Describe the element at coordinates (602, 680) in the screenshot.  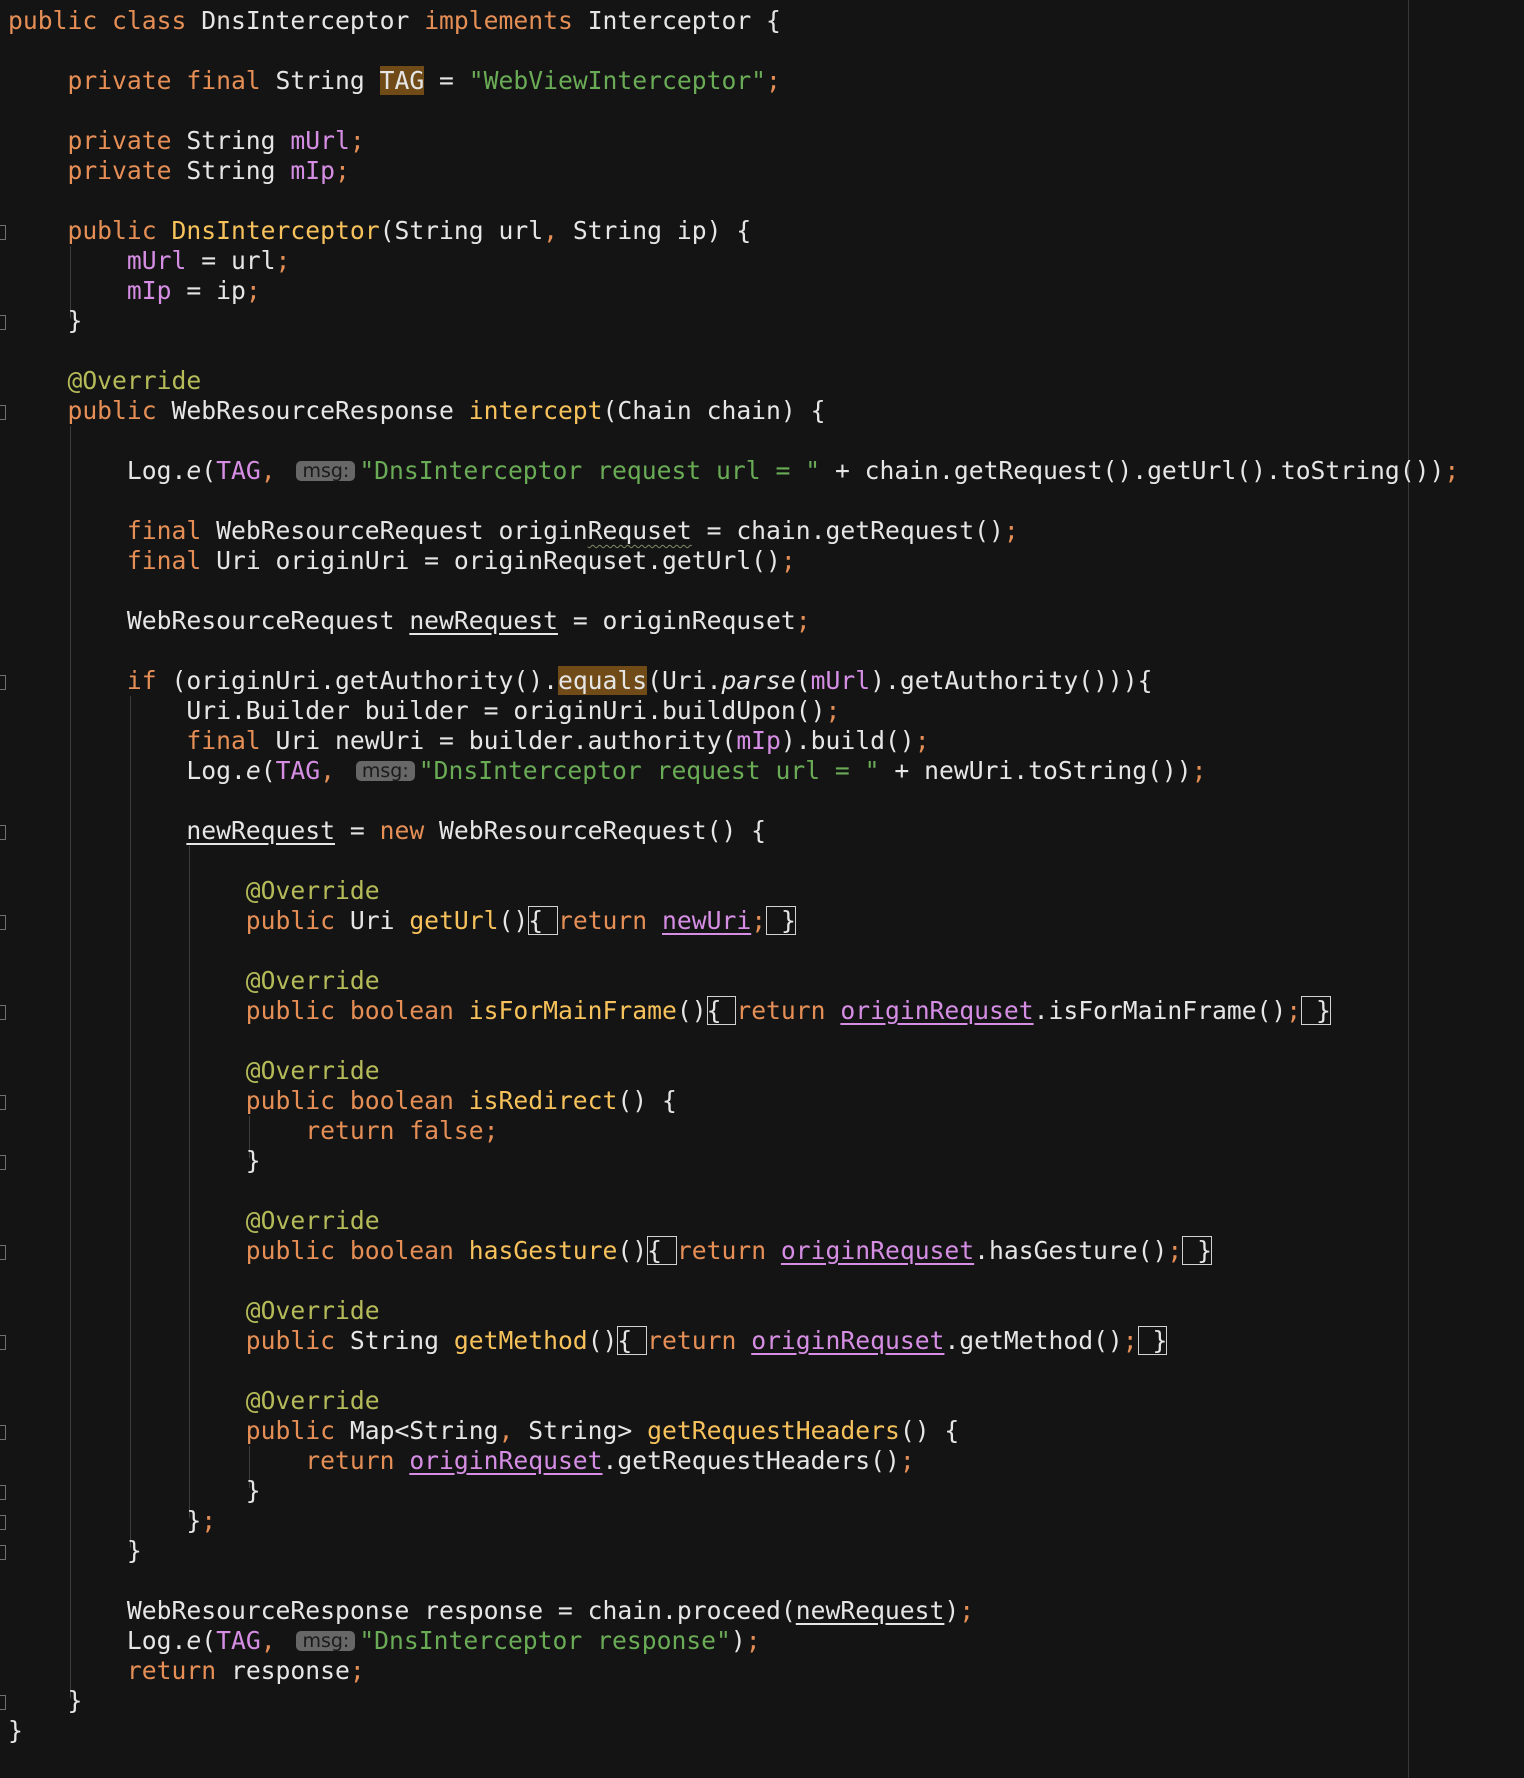
I see `code-token: equals` at that location.